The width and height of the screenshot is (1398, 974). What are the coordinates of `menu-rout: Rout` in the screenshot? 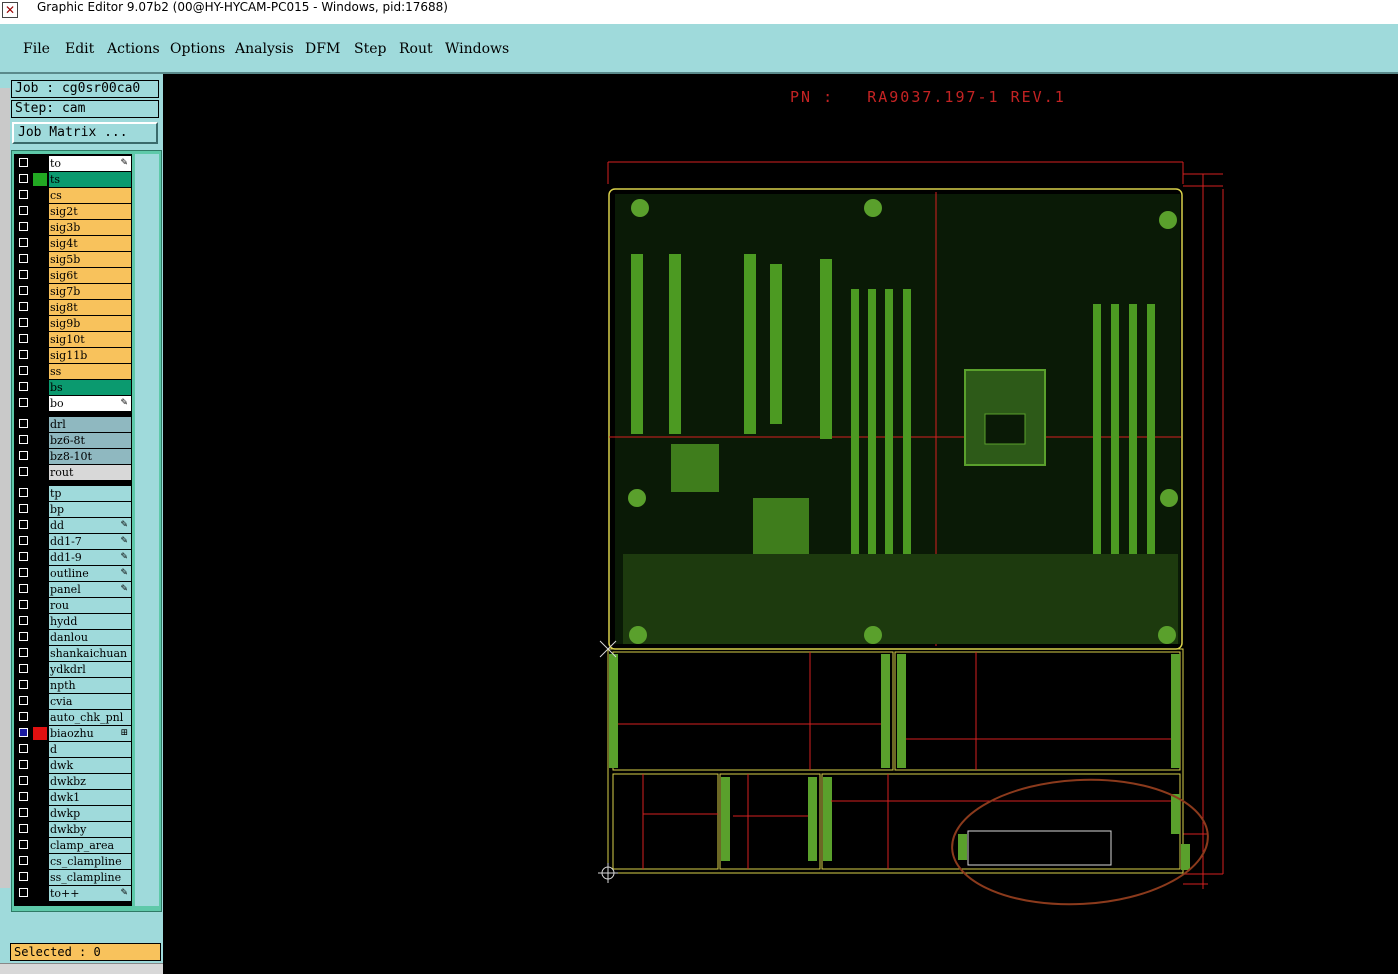 It's located at (416, 49).